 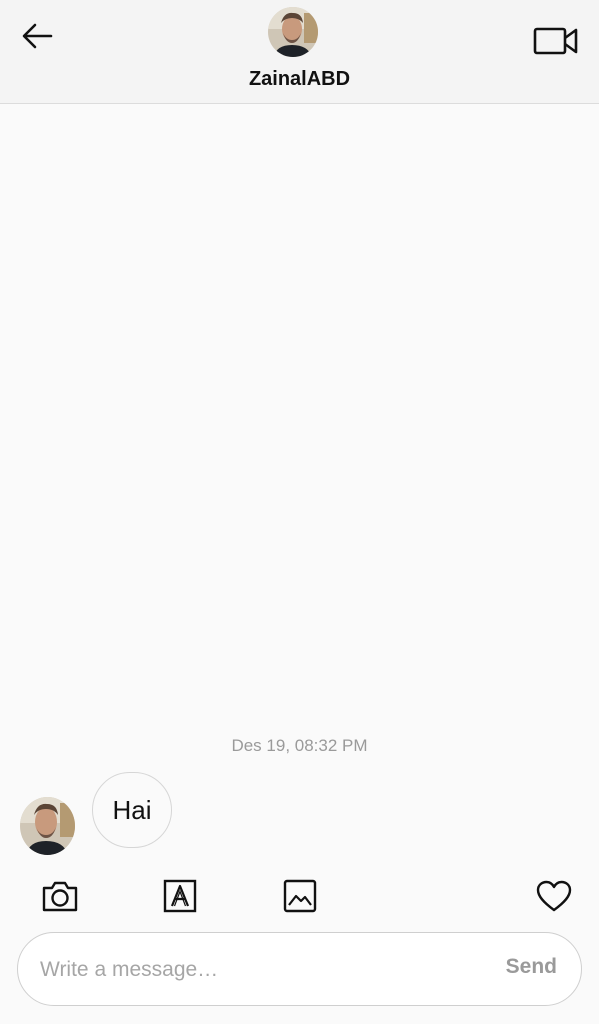 I want to click on like-button, so click(x=554, y=896).